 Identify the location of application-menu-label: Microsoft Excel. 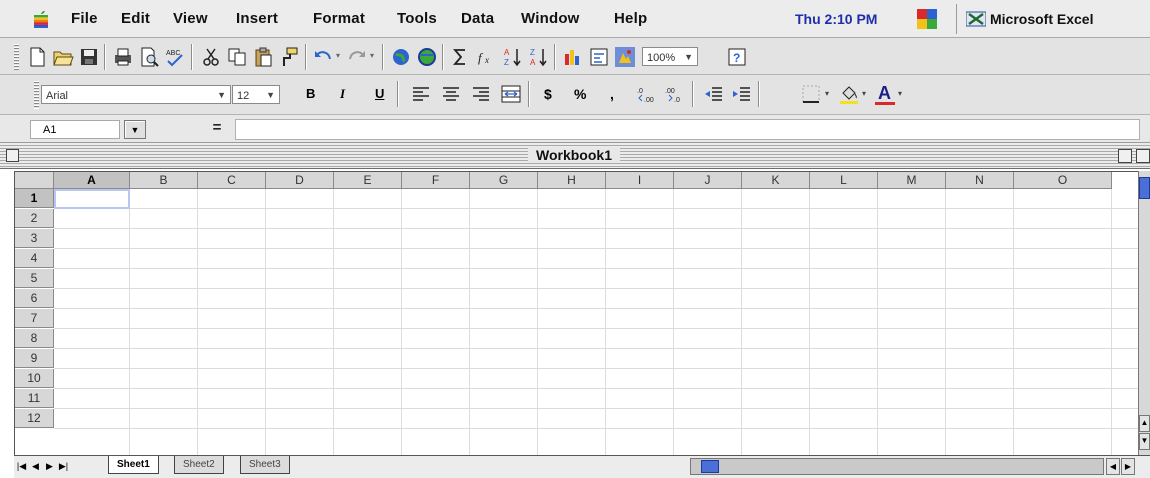
(1041, 19).